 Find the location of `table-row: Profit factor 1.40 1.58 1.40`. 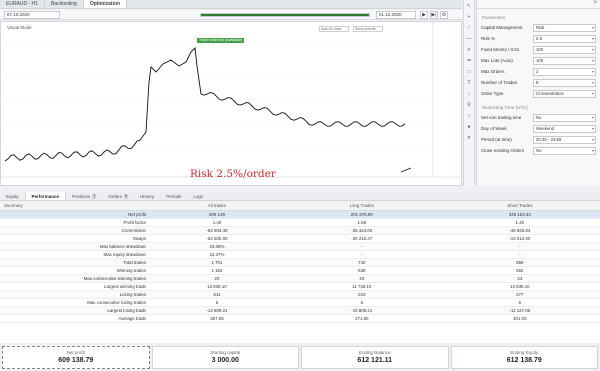

table-row: Profit factor 1.40 1.58 1.40 is located at coordinates (300, 222).